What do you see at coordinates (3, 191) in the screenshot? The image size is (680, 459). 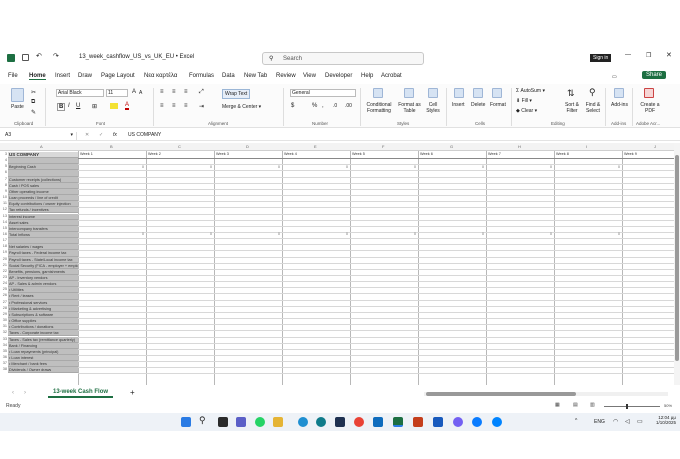 I see `row-number: 9` at bounding box center [3, 191].